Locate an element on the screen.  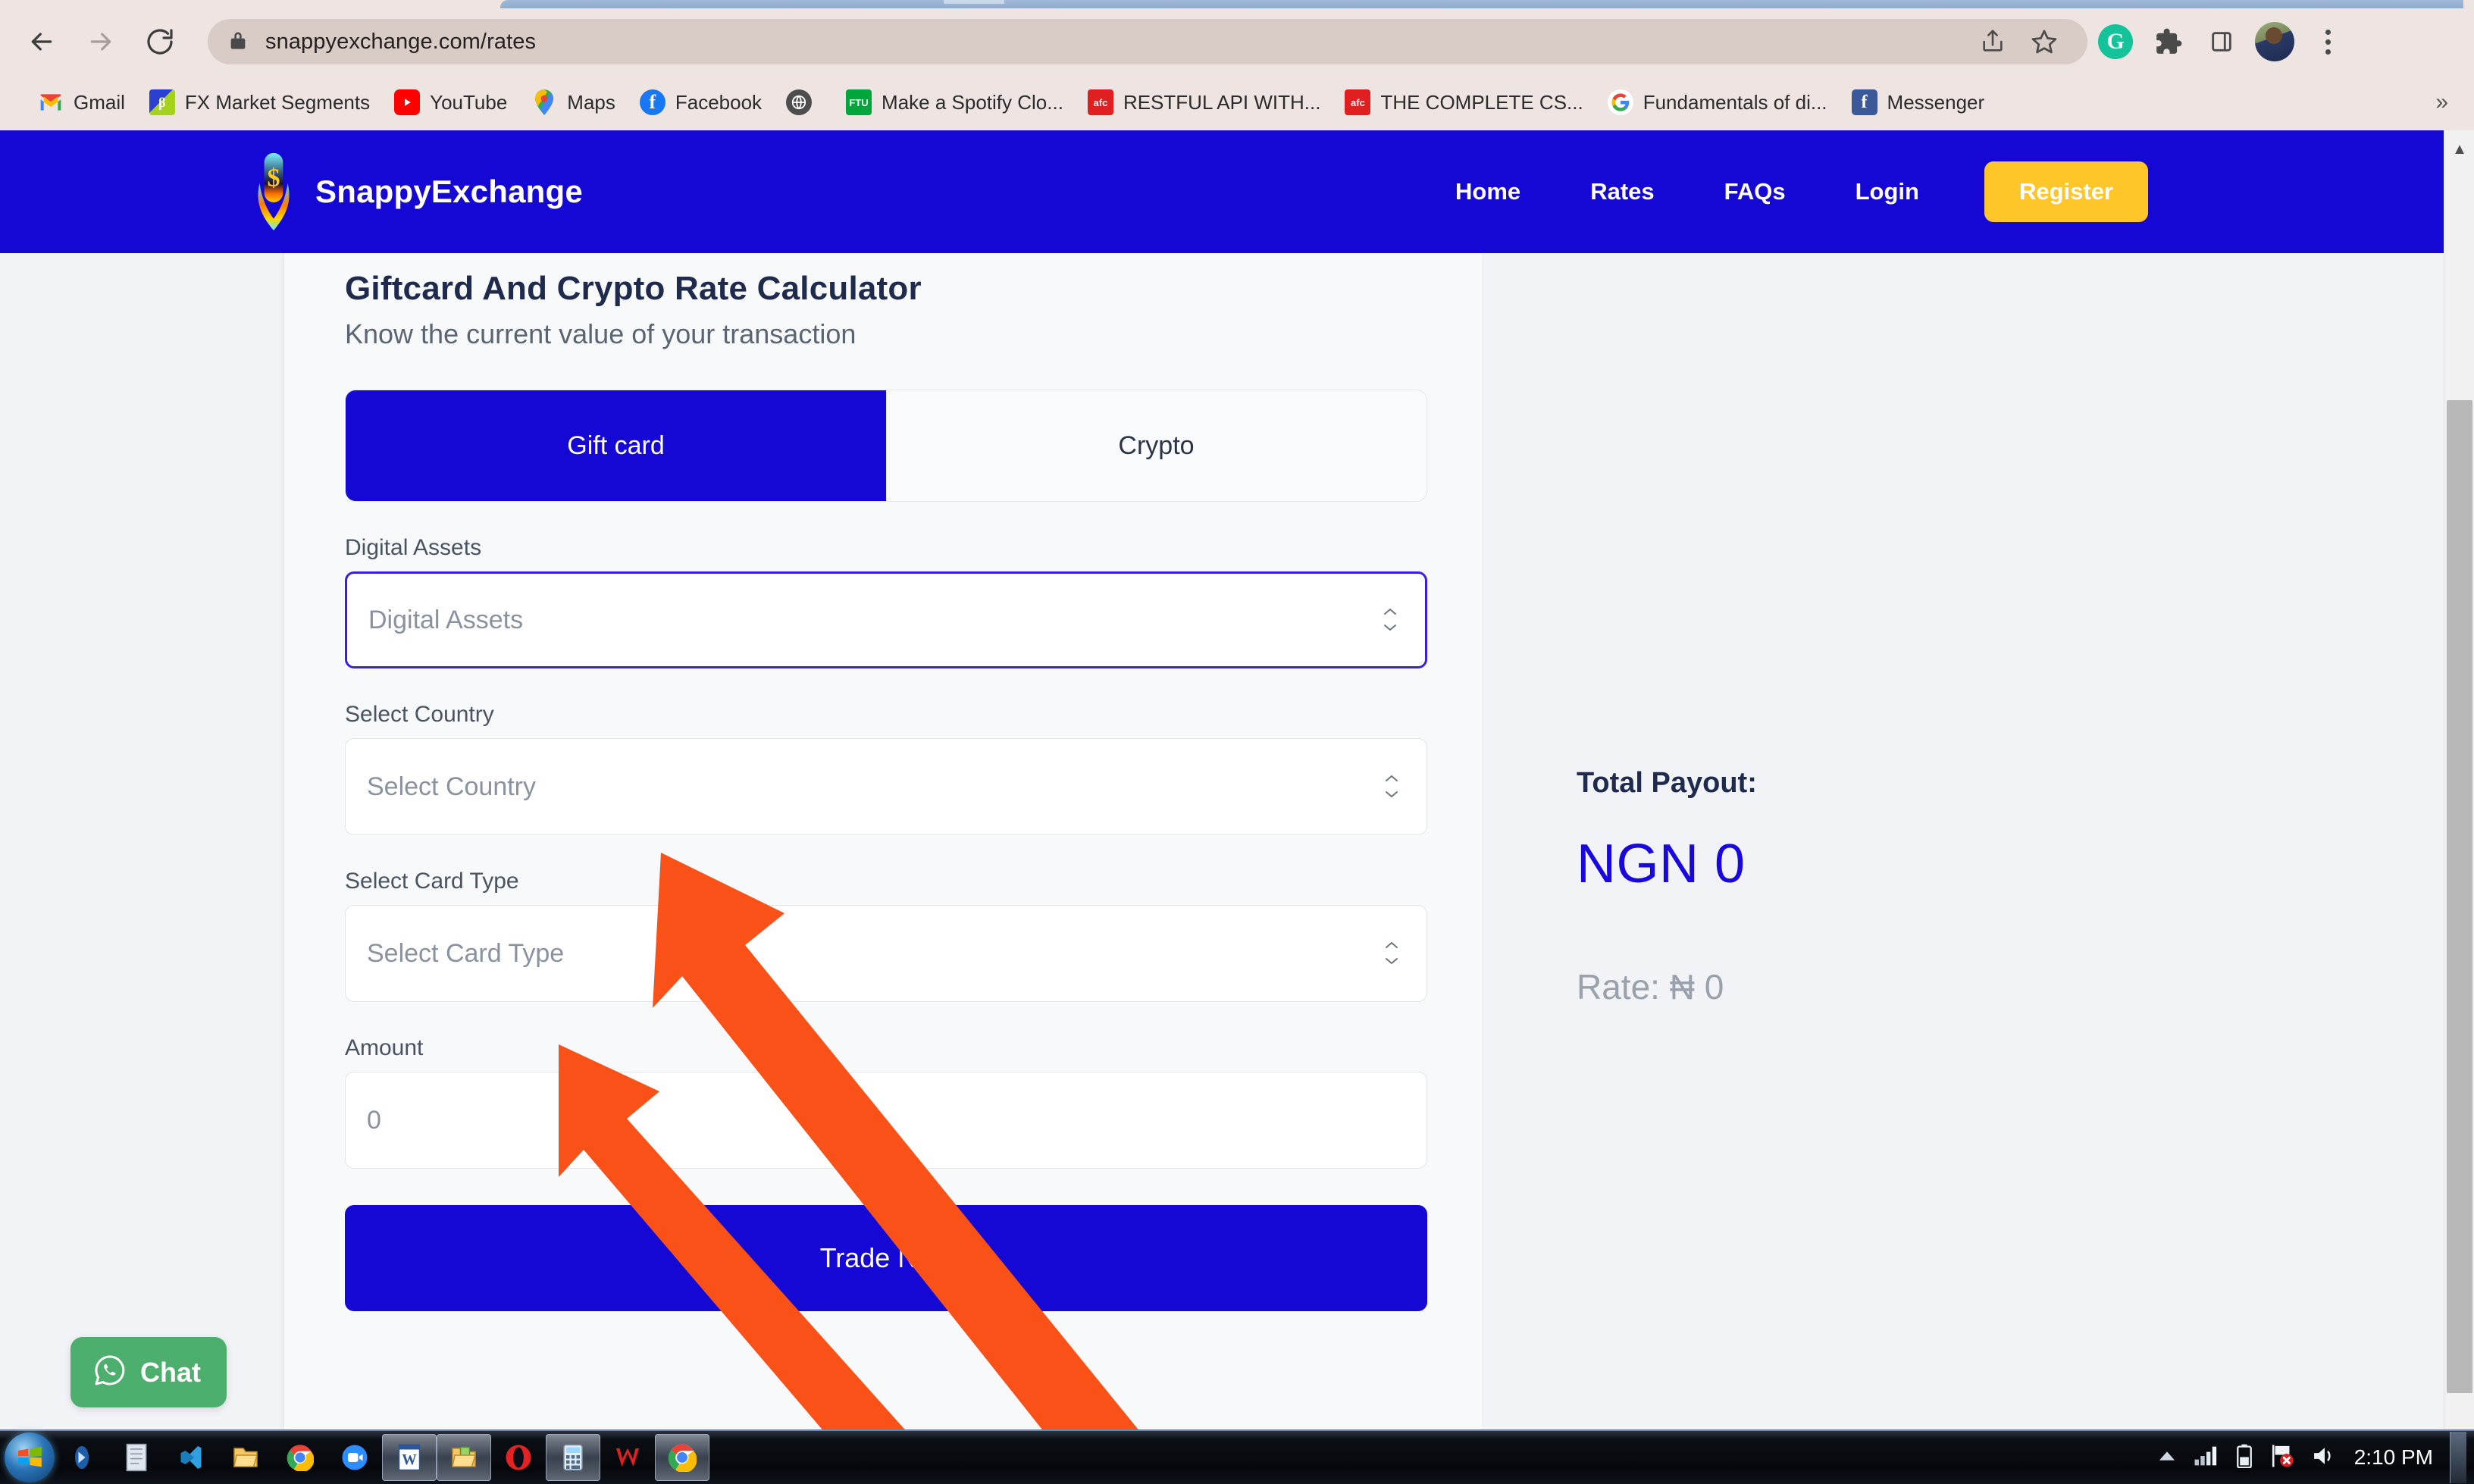
grammarly-letter: G is located at coordinates (2115, 41).